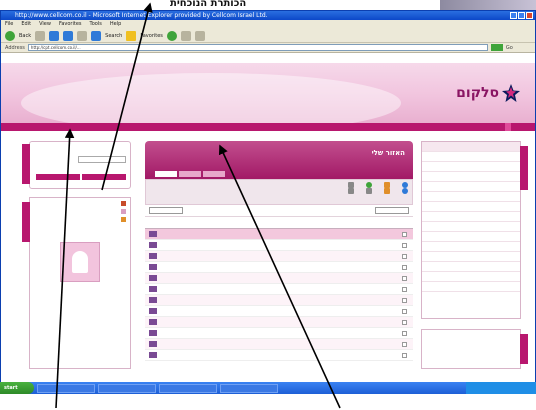  Describe the element at coordinates (70, 24) in the screenshot. I see `menu-favorites: Favorites` at that location.